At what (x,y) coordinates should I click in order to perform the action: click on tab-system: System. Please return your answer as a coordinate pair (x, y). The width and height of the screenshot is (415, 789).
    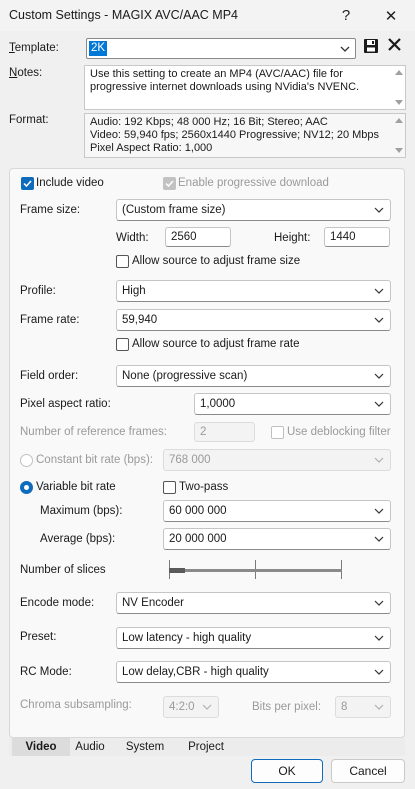
    Looking at the image, I should click on (145, 747).